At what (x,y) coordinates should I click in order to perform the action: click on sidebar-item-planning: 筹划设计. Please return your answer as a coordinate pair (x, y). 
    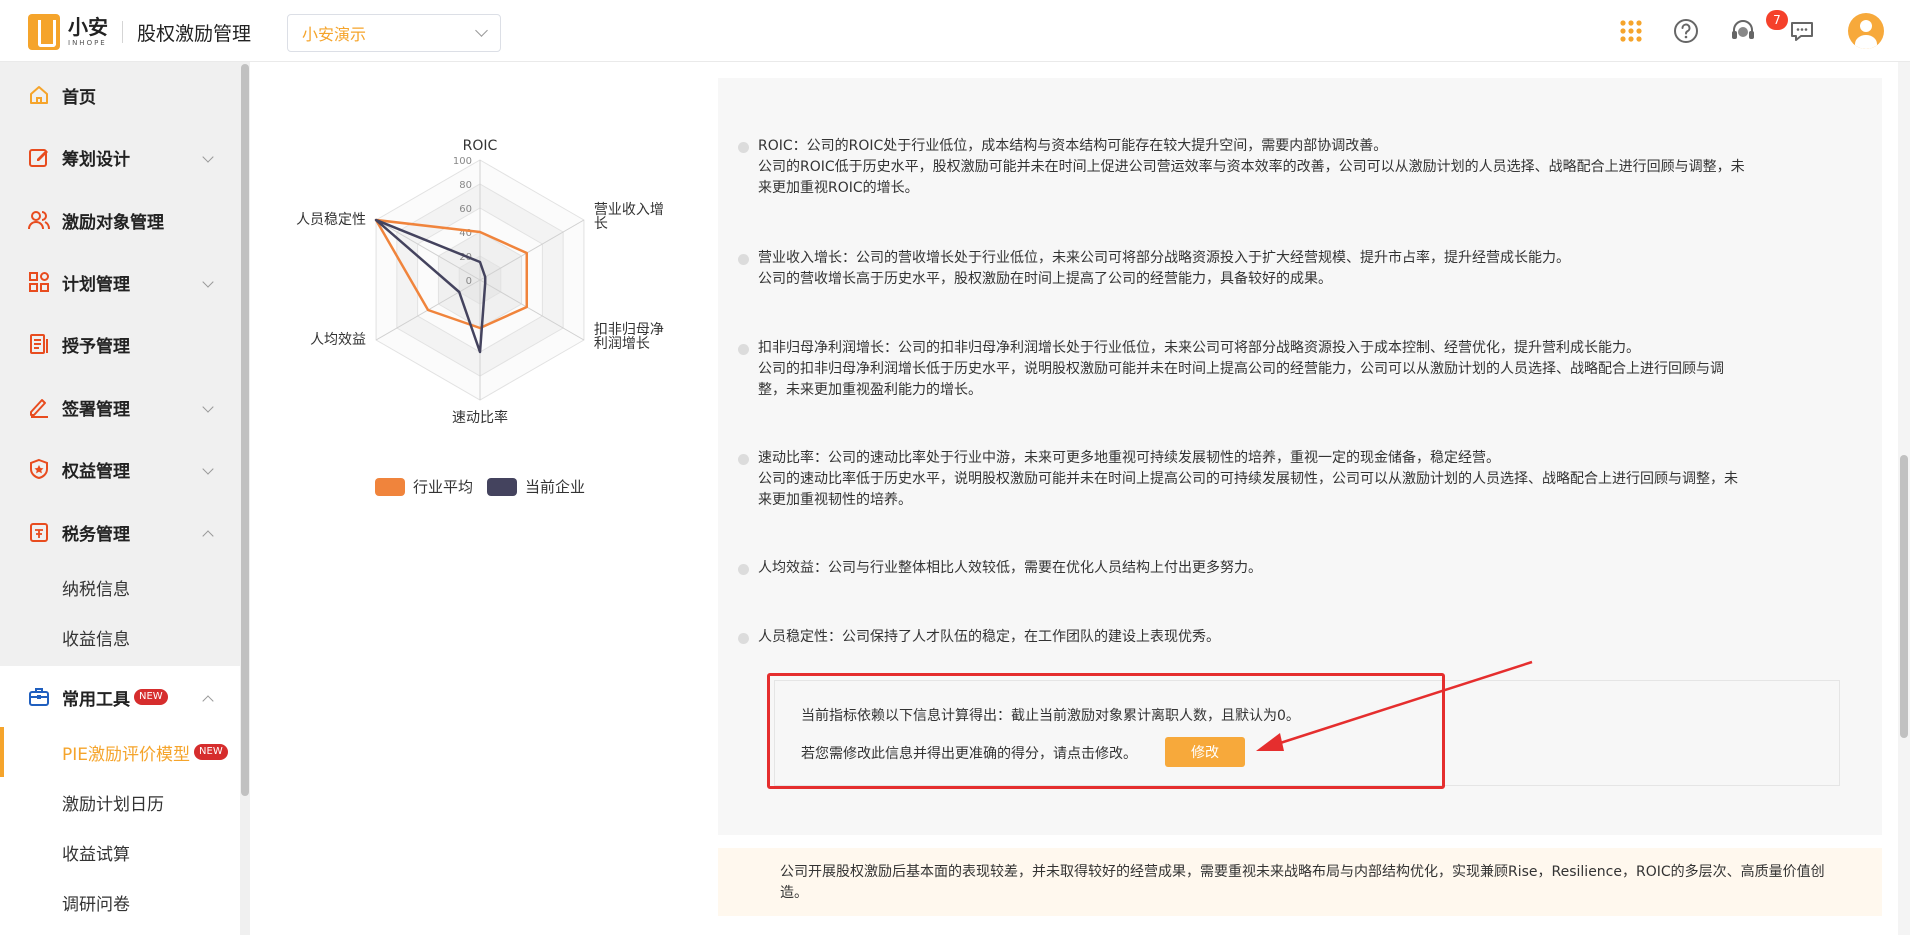
    Looking at the image, I should click on (120, 157).